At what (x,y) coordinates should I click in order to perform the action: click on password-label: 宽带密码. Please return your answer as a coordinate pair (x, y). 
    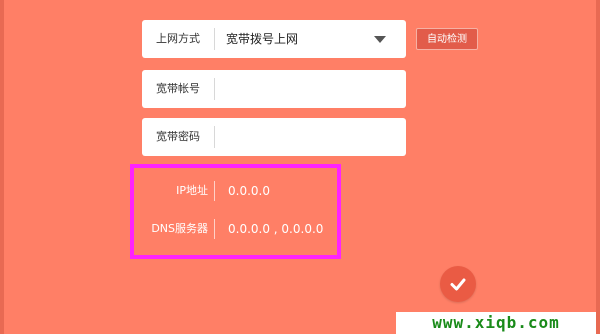
    Looking at the image, I should click on (178, 136).